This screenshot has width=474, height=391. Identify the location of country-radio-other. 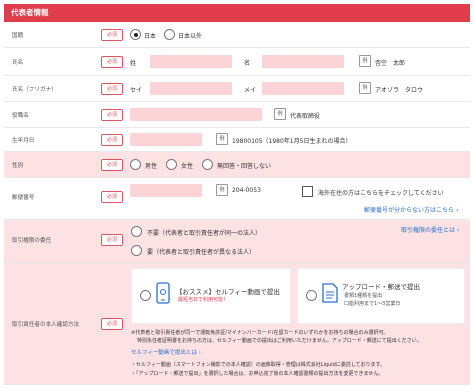
(169, 34).